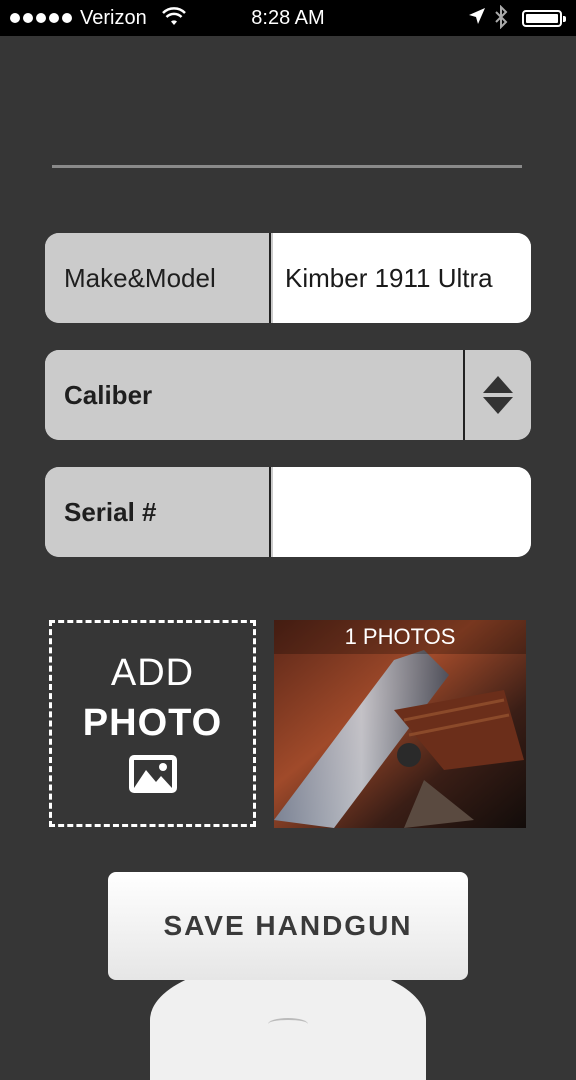  What do you see at coordinates (544, 18) in the screenshot?
I see `battery-icon` at bounding box center [544, 18].